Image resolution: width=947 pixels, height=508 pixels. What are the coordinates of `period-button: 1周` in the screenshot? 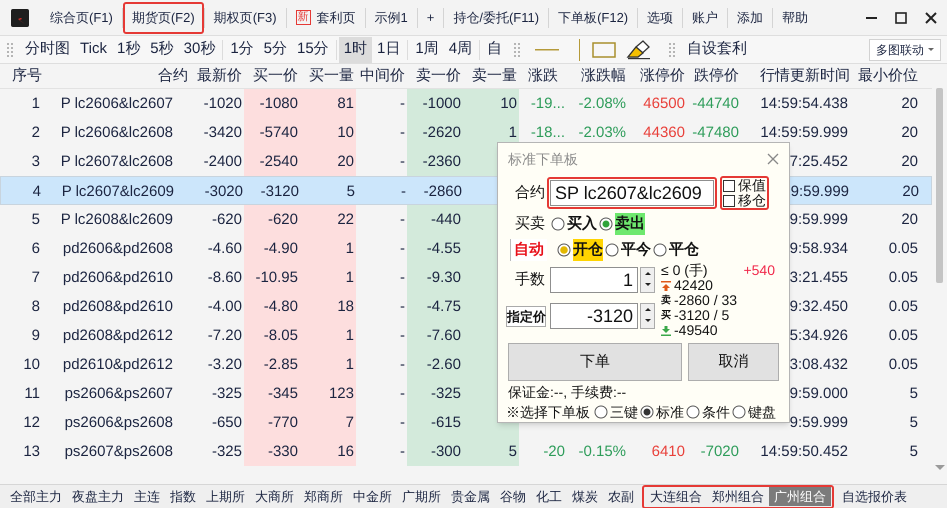 It's located at (427, 49).